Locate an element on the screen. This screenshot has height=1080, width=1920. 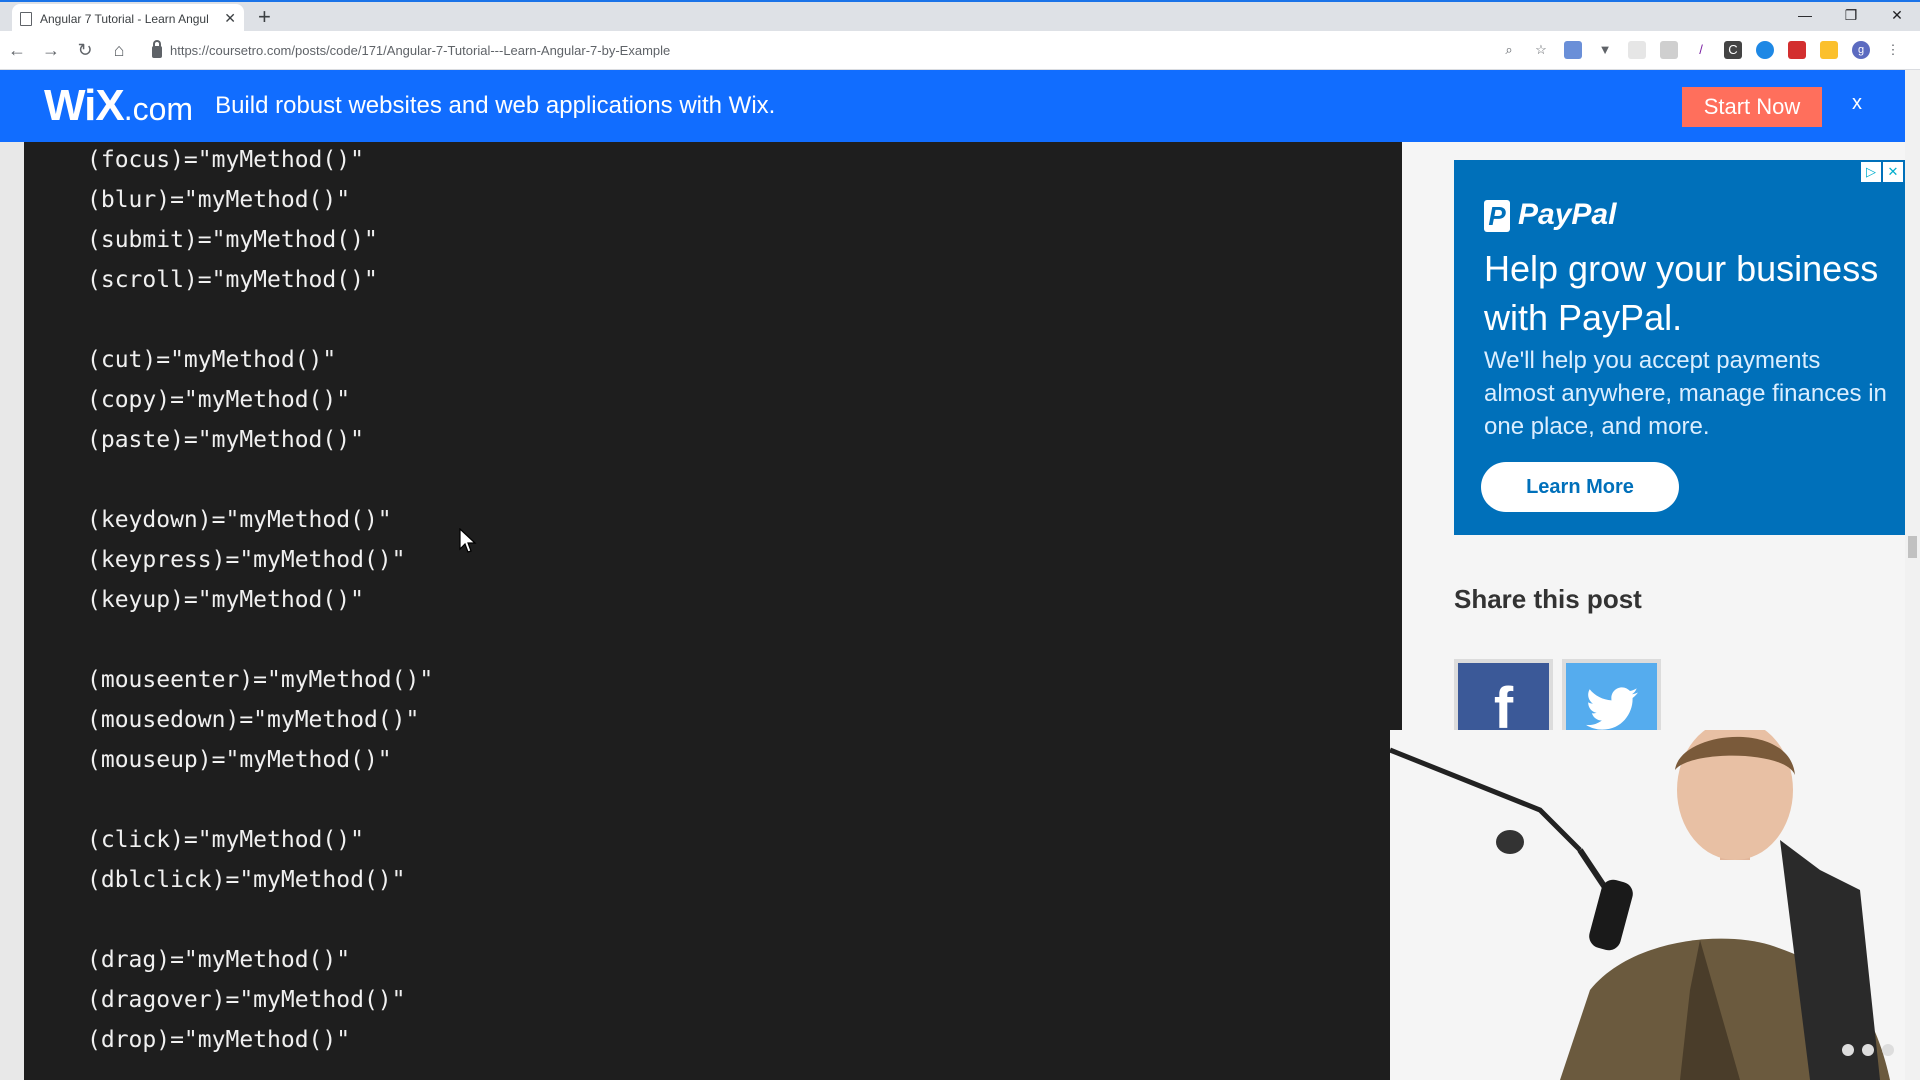
lock-icon is located at coordinates (157, 49).